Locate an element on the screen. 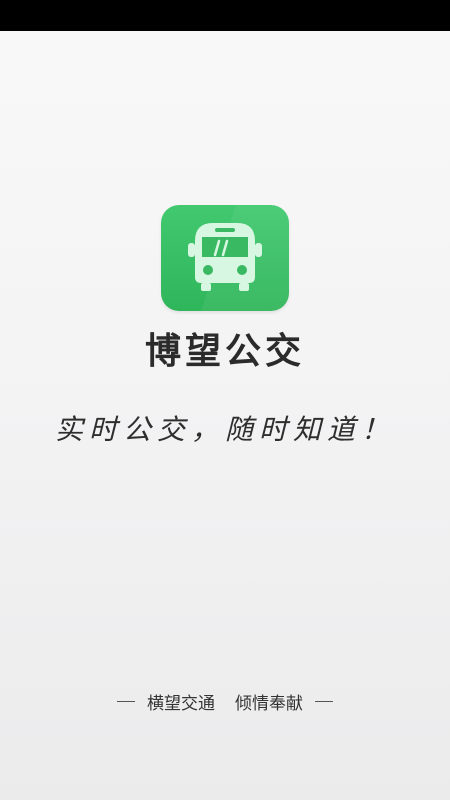 The width and height of the screenshot is (450, 800). bus-icon is located at coordinates (238, 258).